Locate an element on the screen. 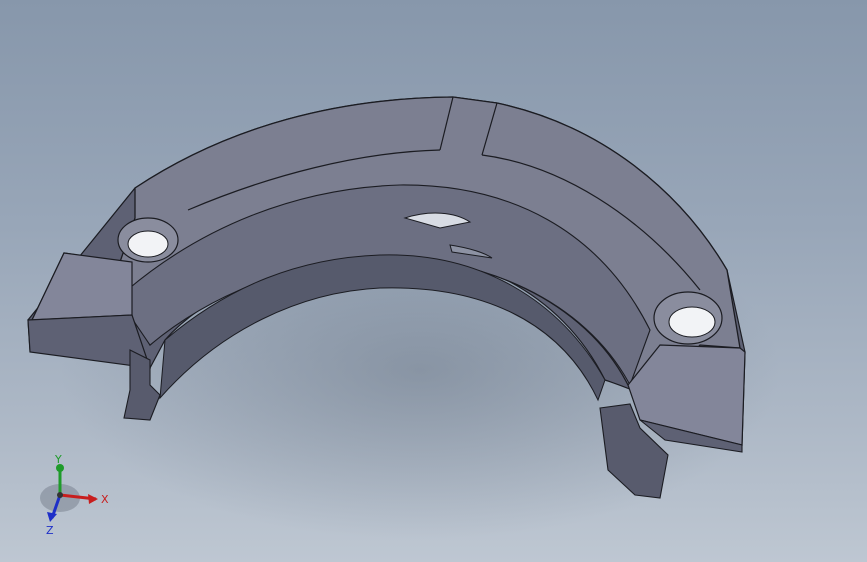  left-bolt-hole-inner is located at coordinates (148, 244).